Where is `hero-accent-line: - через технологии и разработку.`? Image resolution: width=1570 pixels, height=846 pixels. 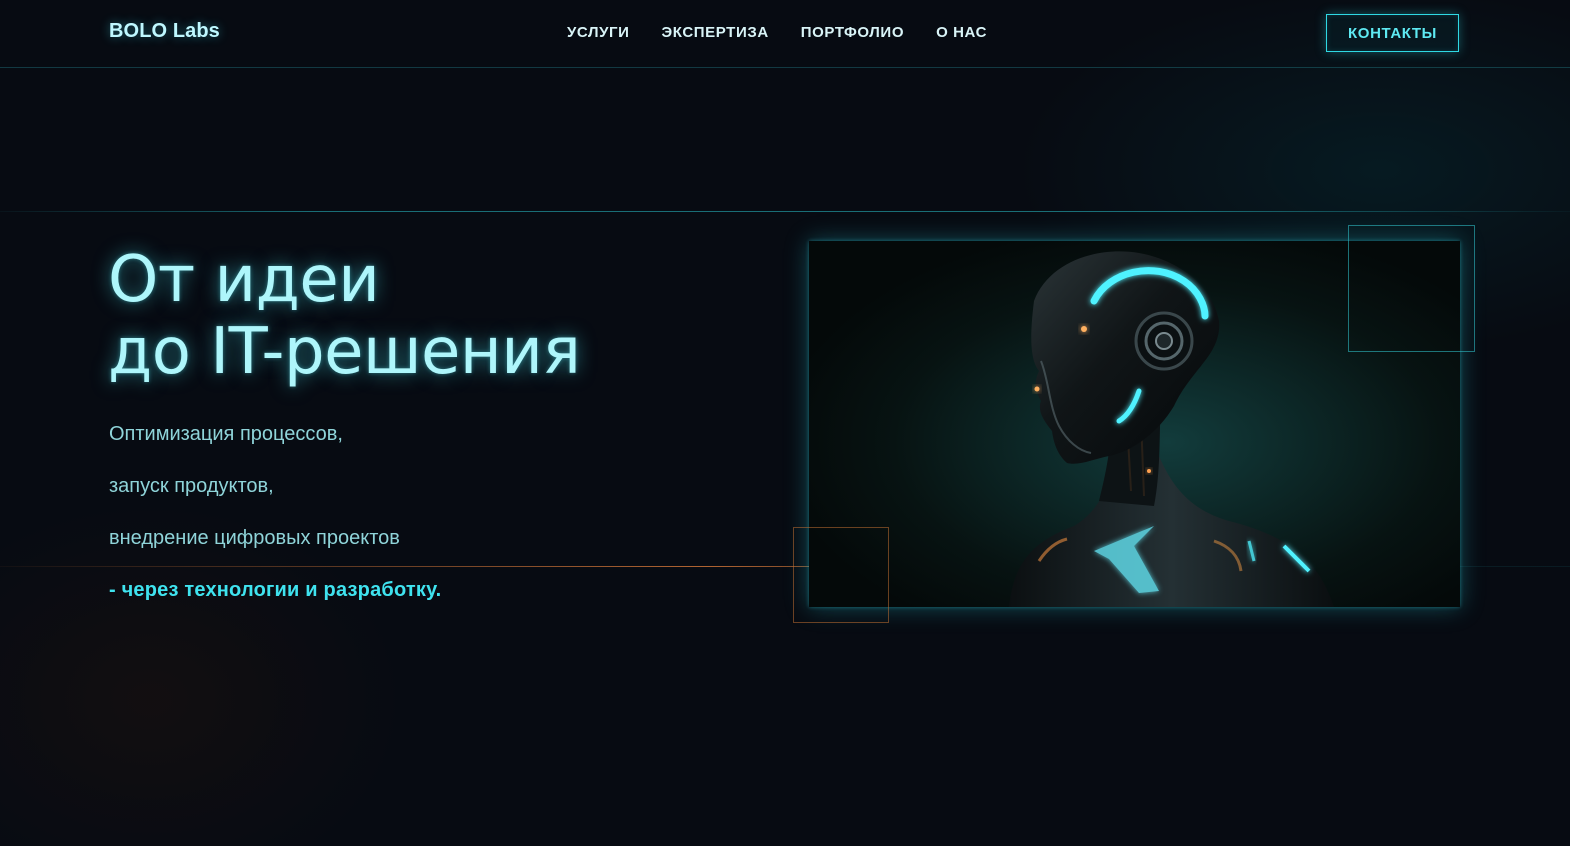
hero-accent-line: - через технологии и разработку. is located at coordinates (275, 590).